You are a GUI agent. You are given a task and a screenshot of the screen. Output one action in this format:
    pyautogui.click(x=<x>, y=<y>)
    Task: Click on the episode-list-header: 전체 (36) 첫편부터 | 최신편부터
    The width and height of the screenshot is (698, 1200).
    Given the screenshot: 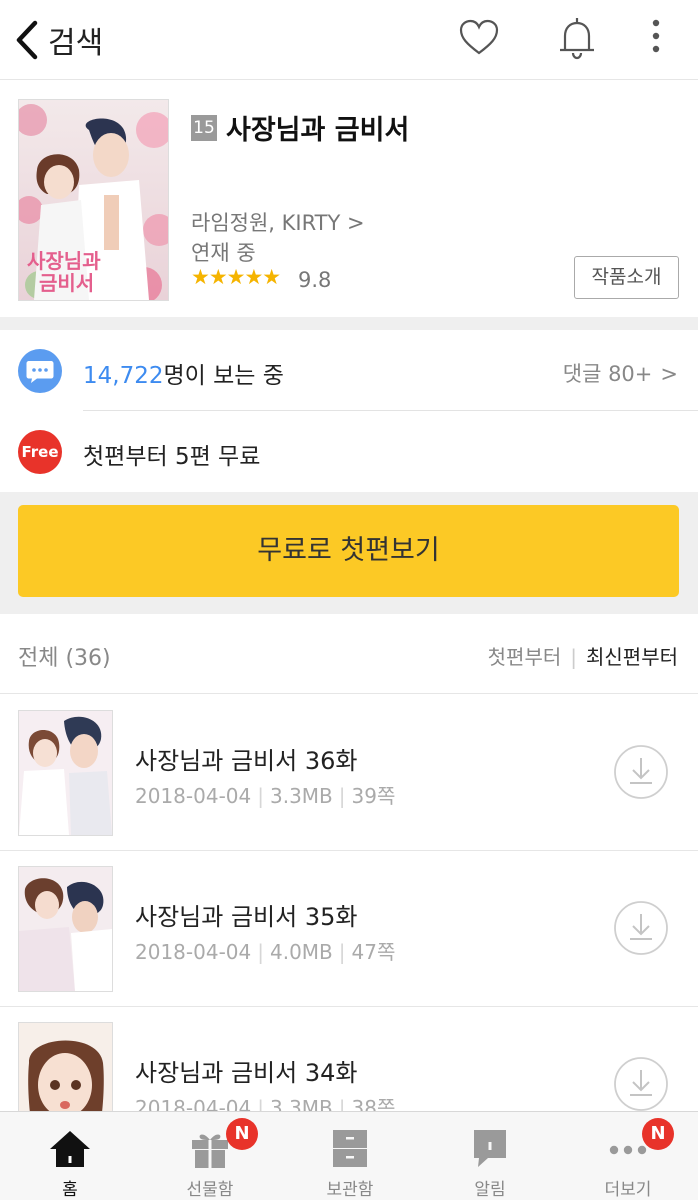 What is the action you would take?
    pyautogui.click(x=349, y=654)
    